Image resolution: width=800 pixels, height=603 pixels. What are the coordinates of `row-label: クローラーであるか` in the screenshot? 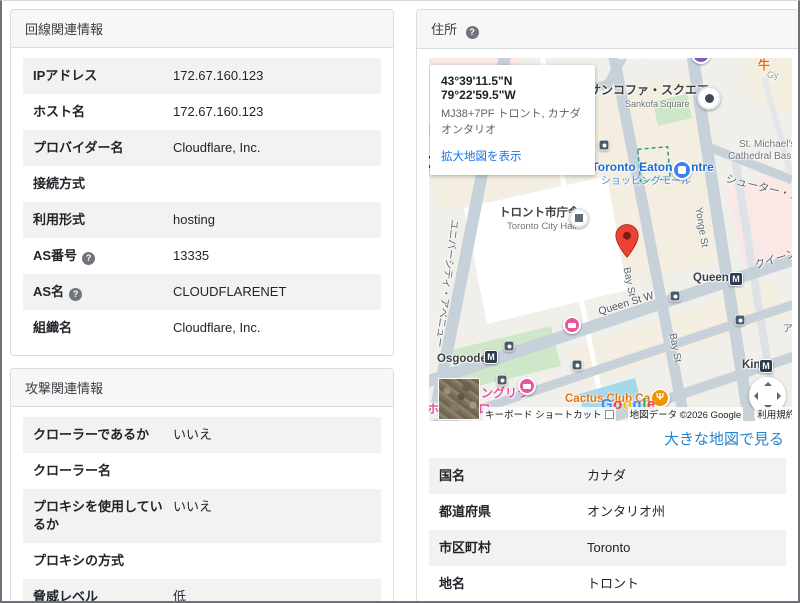 It's located at (91, 434).